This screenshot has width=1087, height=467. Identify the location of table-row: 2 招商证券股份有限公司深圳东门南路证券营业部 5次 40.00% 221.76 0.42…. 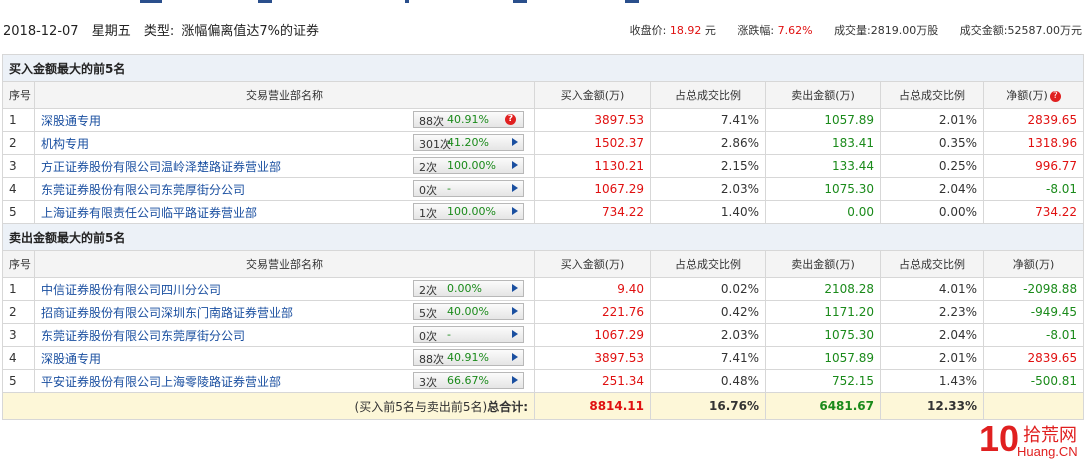
(543, 312).